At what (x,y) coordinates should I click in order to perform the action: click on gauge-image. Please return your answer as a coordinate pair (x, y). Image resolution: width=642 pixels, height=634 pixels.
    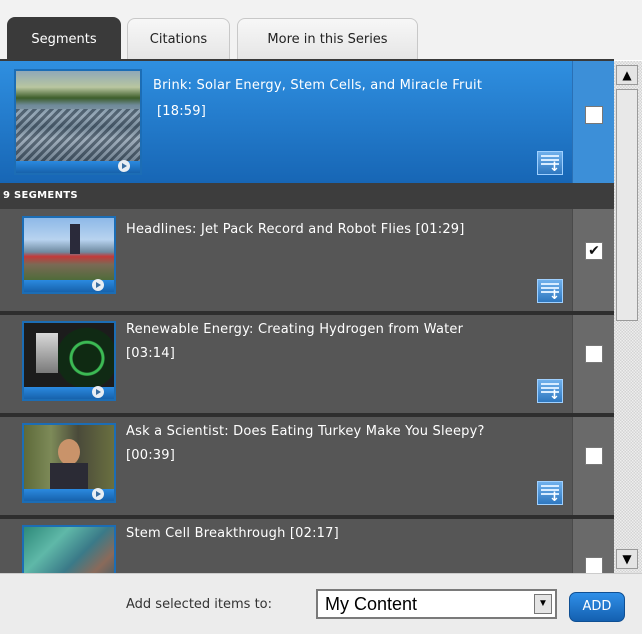
    Looking at the image, I should click on (69, 355).